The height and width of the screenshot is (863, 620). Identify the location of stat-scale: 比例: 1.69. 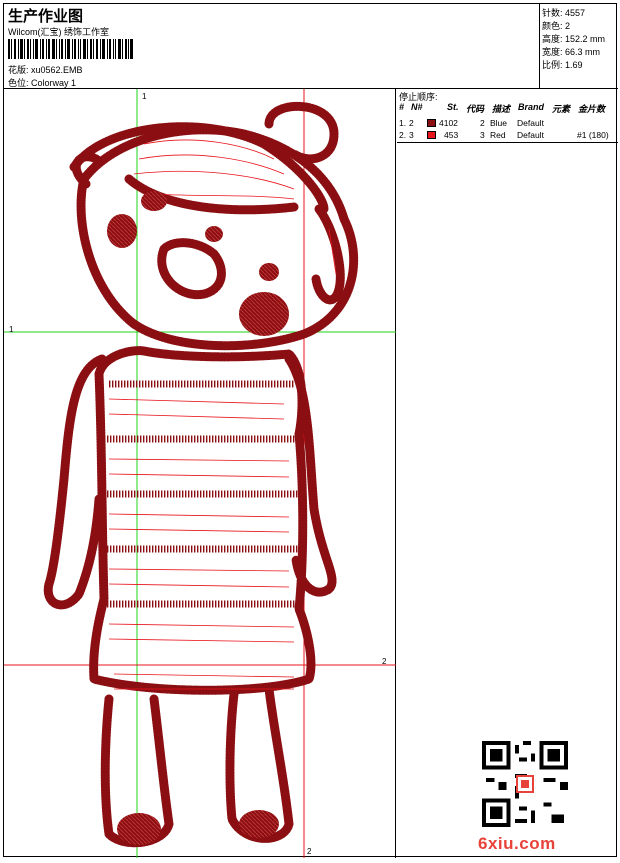
(562, 64).